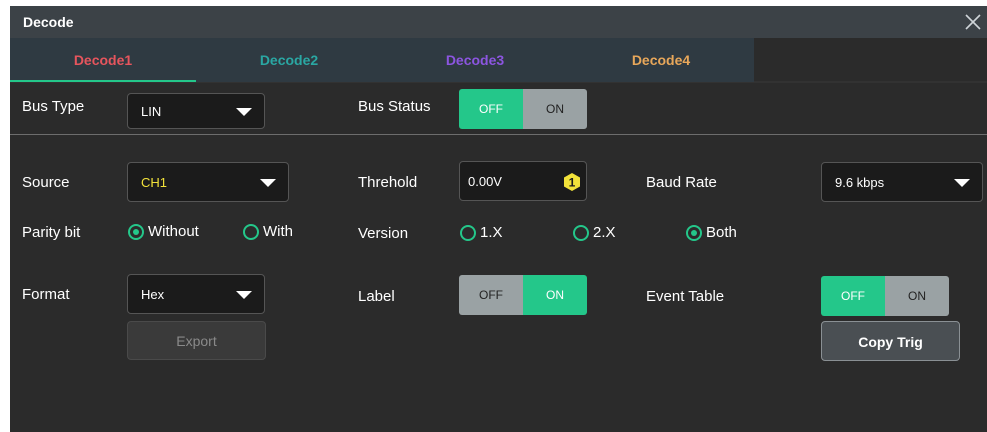 The width and height of the screenshot is (987, 432). I want to click on version-option-both: Both, so click(711, 232).